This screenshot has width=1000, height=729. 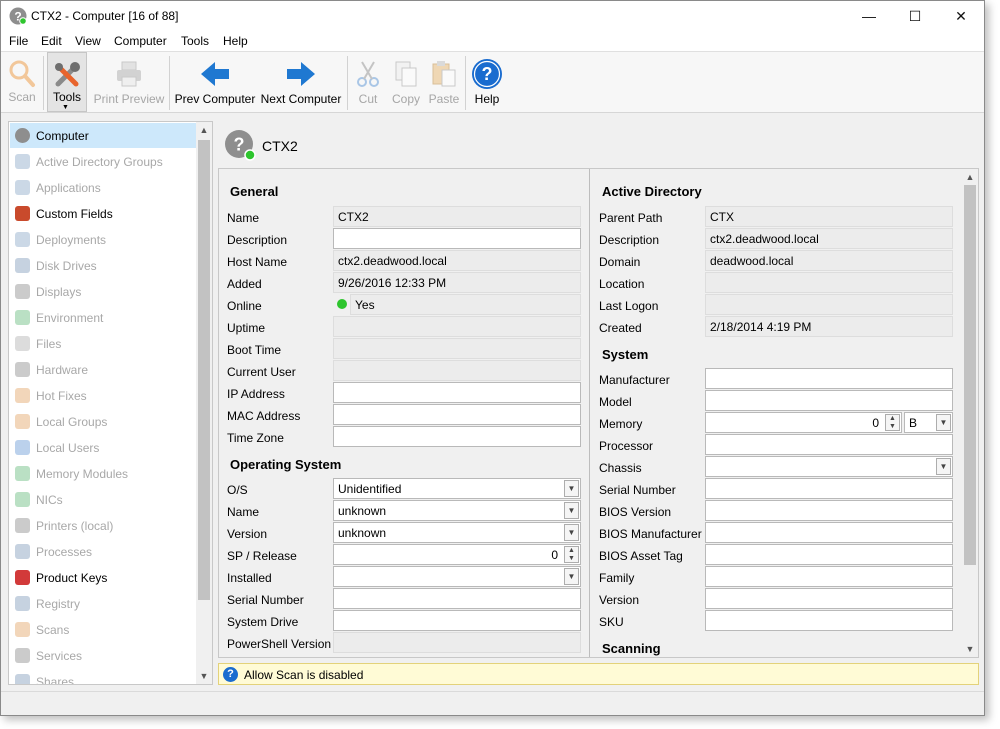 I want to click on sidebar-item-applications: Applications, so click(x=103, y=187).